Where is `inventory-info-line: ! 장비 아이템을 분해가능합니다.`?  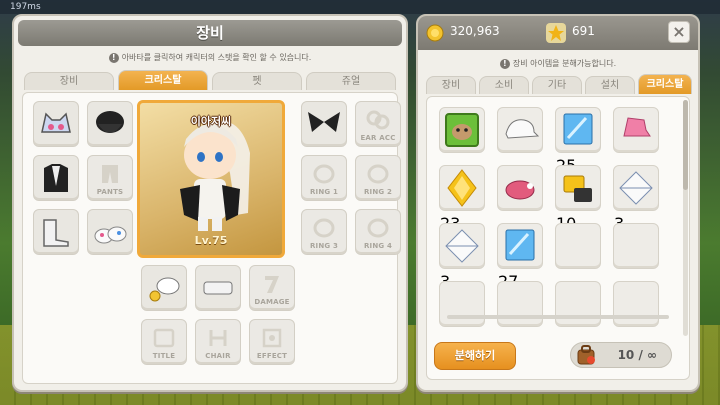
inventory-info-line: ! 장비 아이템을 분해가능합니다. is located at coordinates (558, 63).